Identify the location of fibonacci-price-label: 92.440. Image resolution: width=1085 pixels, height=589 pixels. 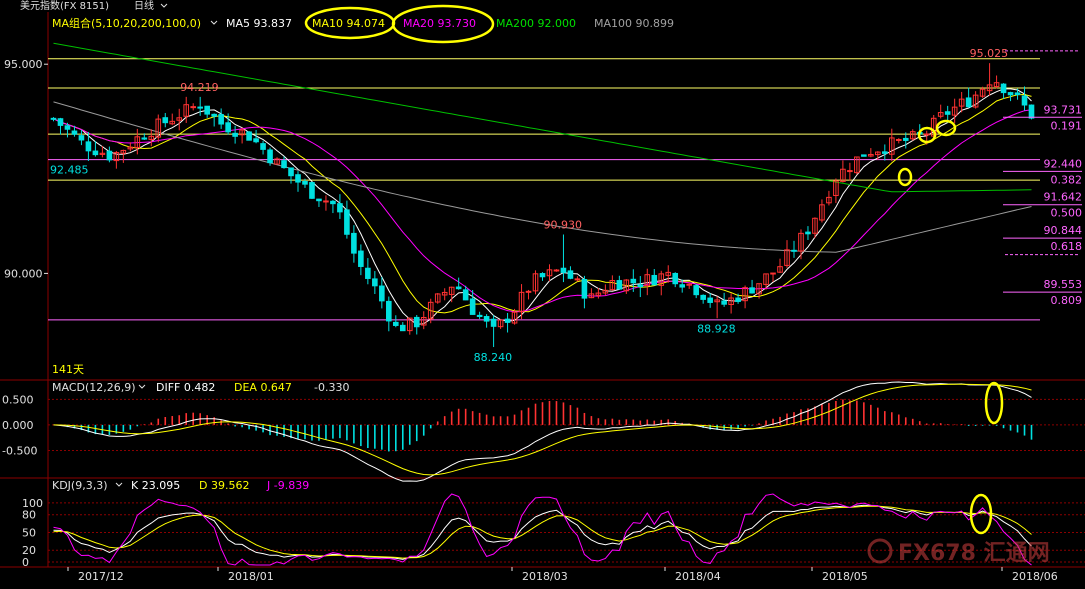
(1063, 163).